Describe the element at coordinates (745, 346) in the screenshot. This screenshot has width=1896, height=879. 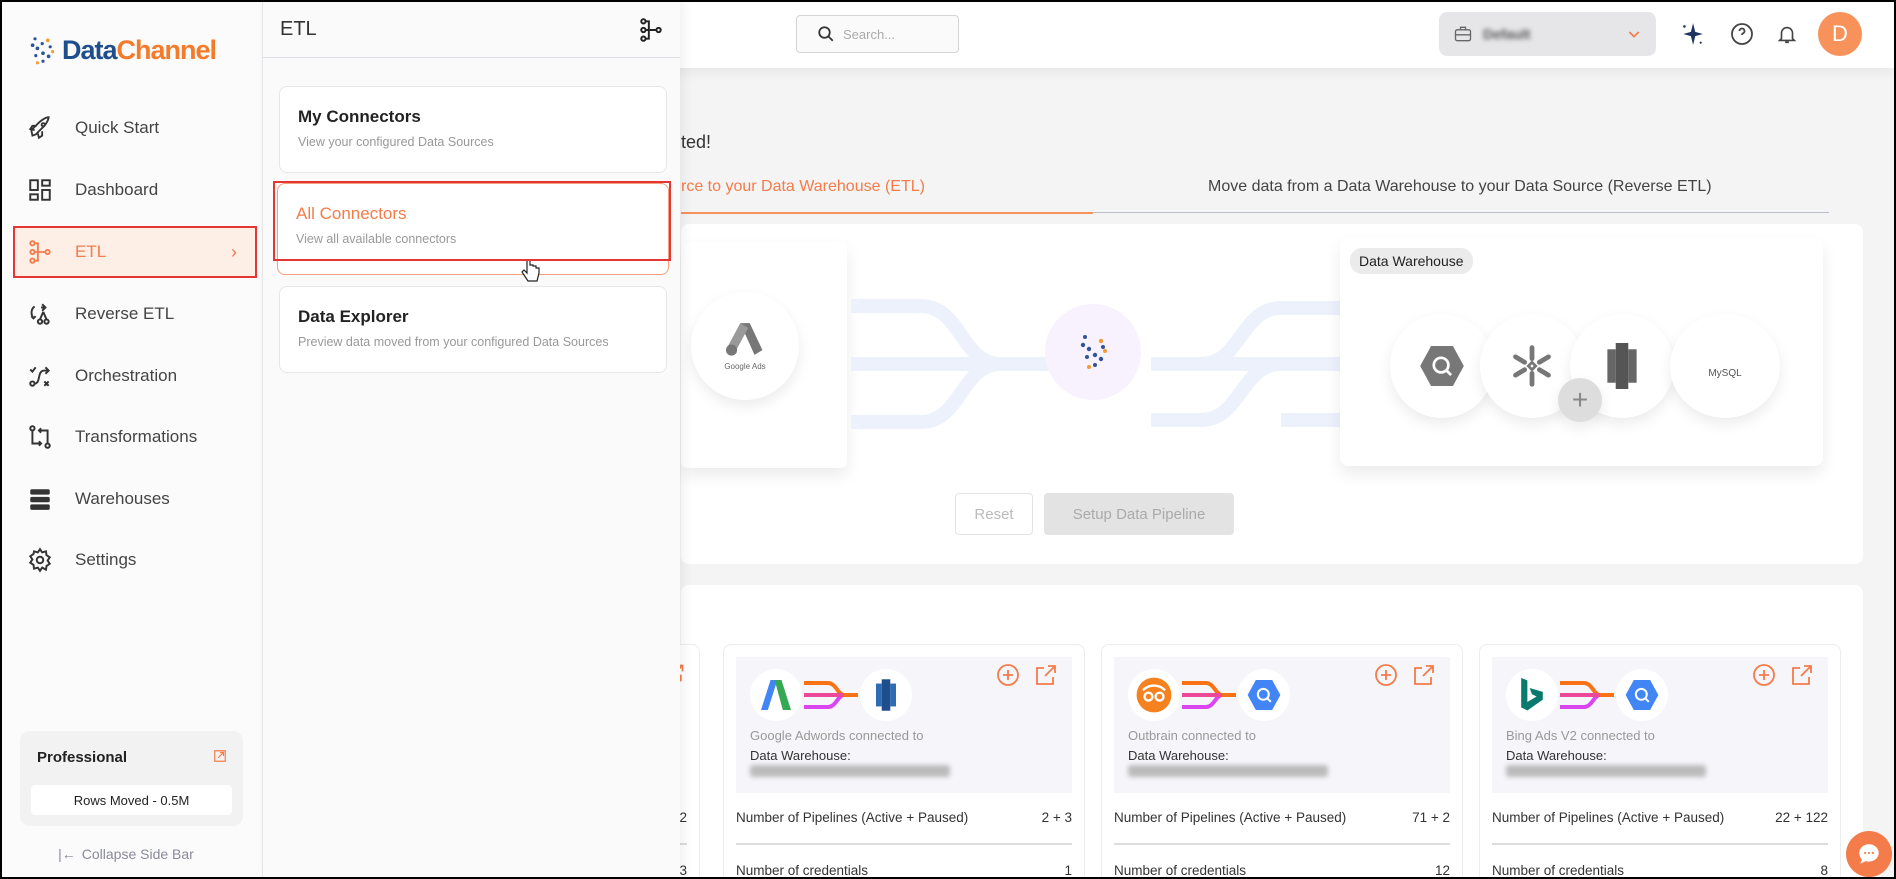
I see `google-ads-logo: Google Ads` at that location.